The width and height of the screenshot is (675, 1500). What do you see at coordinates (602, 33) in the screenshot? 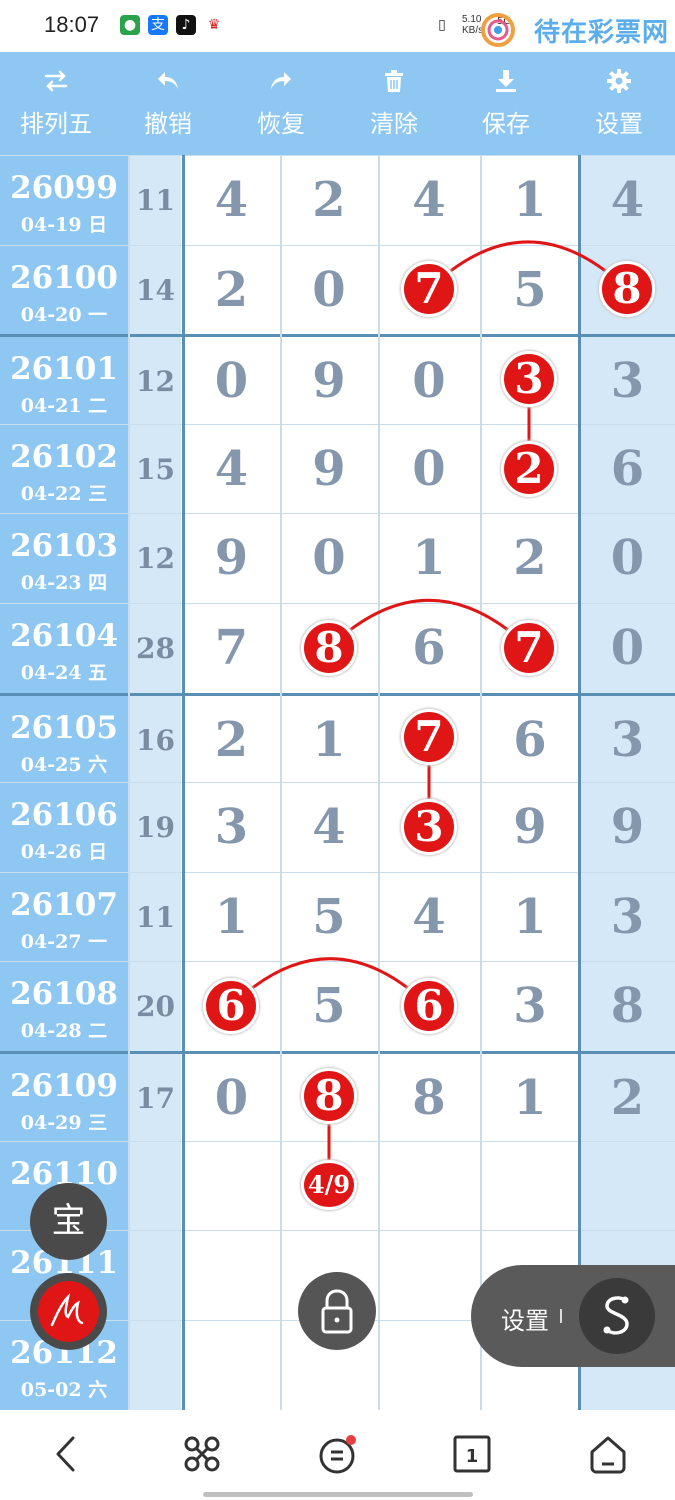
I see `watermark-text: 待在彩票网` at bounding box center [602, 33].